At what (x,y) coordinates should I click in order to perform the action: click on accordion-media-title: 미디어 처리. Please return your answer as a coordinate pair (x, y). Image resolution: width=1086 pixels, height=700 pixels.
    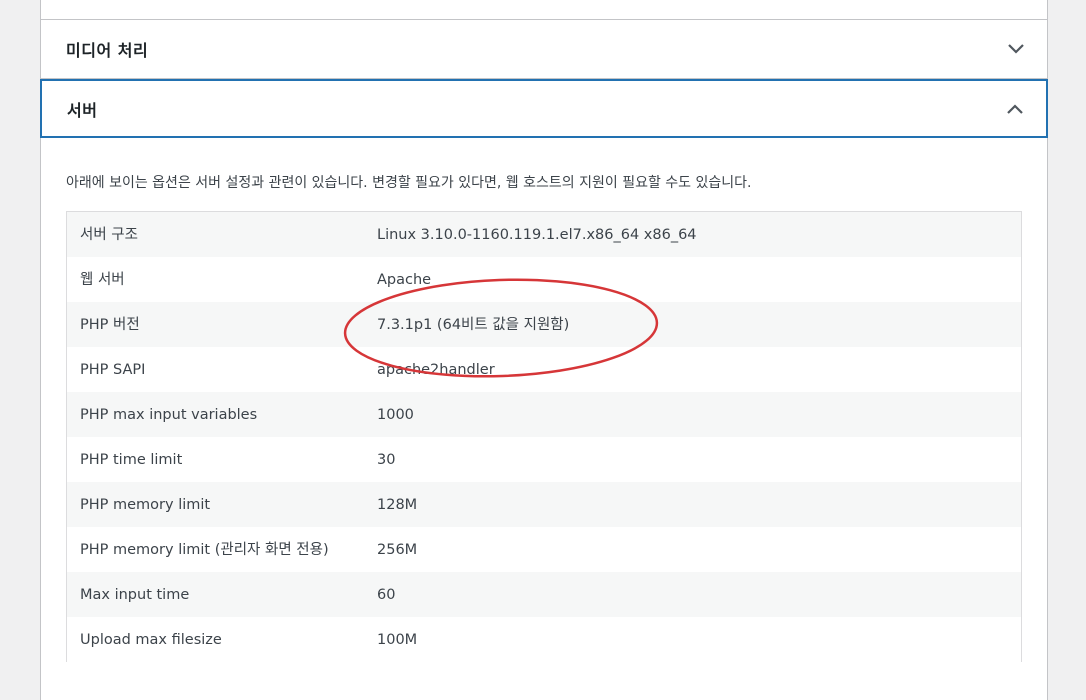
    Looking at the image, I should click on (107, 50).